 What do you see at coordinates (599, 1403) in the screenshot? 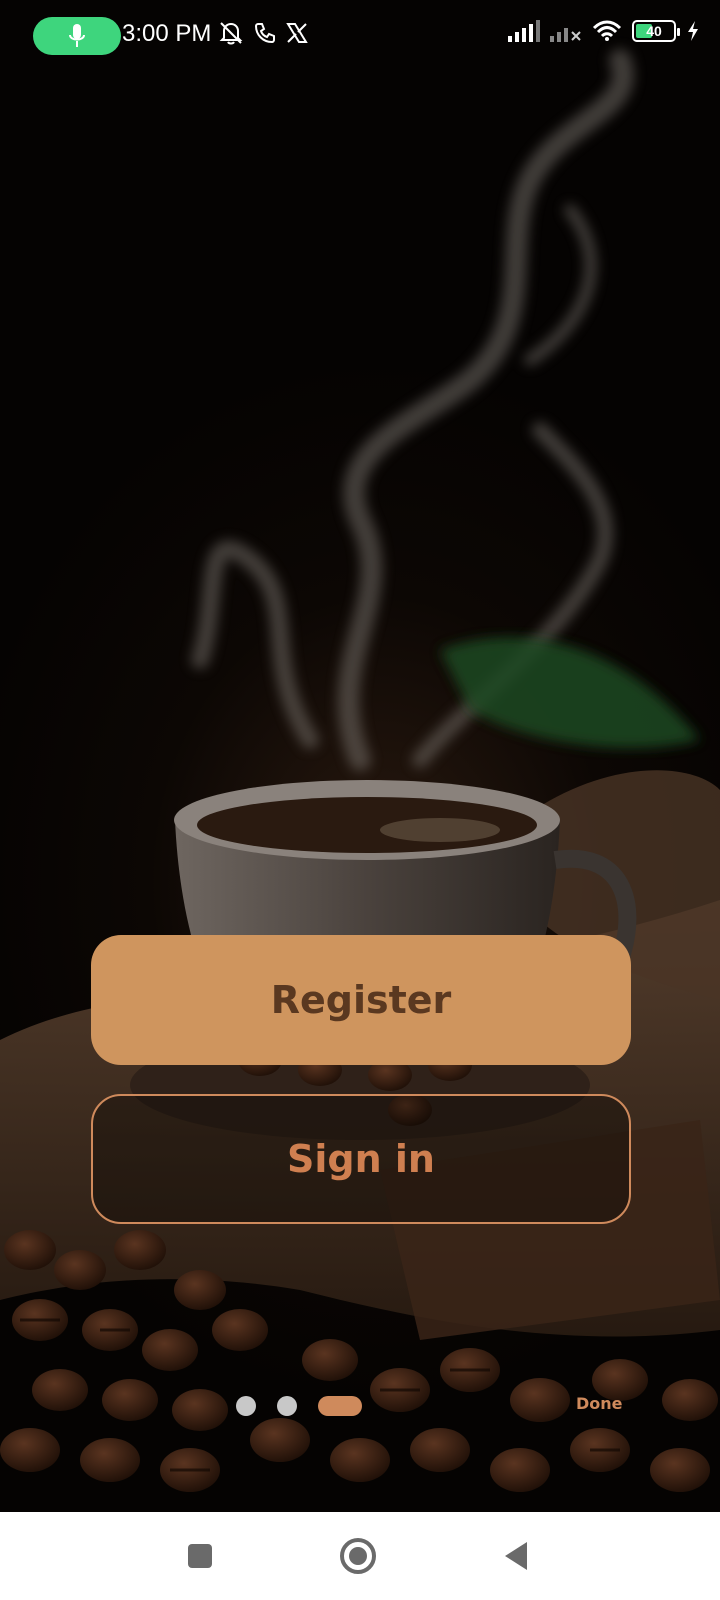
I see `done-button: Done` at bounding box center [599, 1403].